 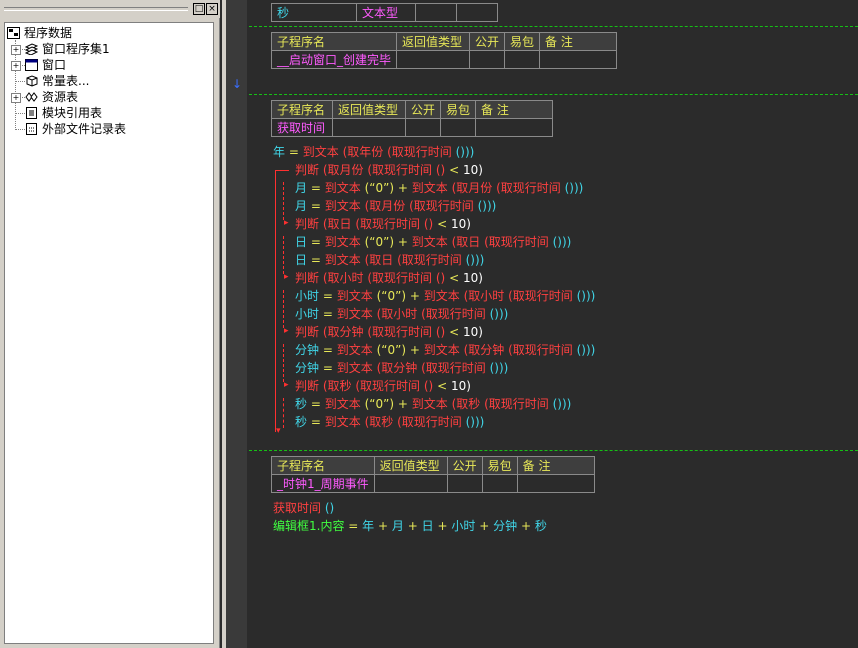 I want to click on code-line: 分钟 = 到文本 (取分钟 (取现行时间 ())), so click(x=401, y=368).